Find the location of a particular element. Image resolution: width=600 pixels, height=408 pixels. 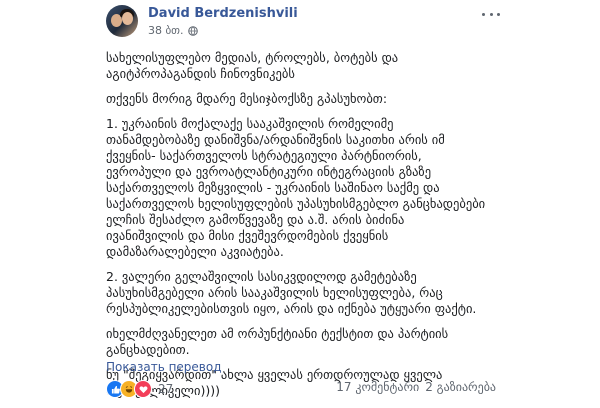

author-name: David Berdzenishvili is located at coordinates (223, 13).